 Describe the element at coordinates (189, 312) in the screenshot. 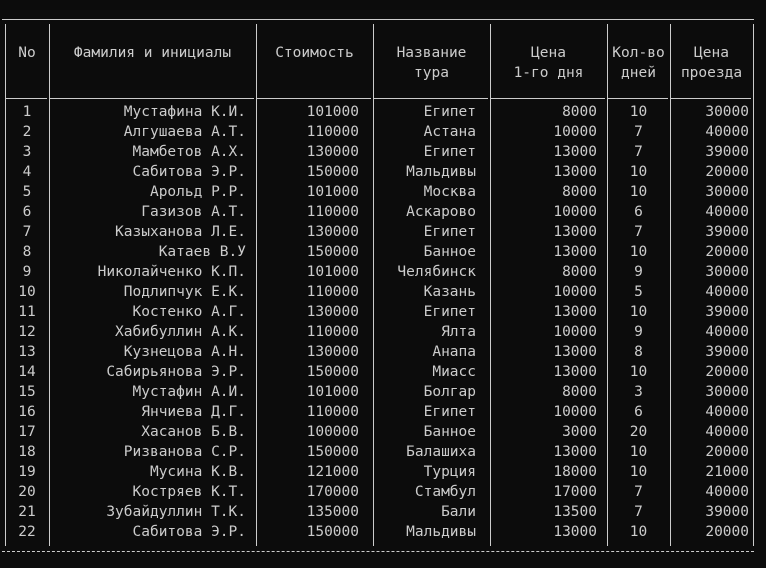

I see `table-cell-name: Костенко А.Г.` at that location.